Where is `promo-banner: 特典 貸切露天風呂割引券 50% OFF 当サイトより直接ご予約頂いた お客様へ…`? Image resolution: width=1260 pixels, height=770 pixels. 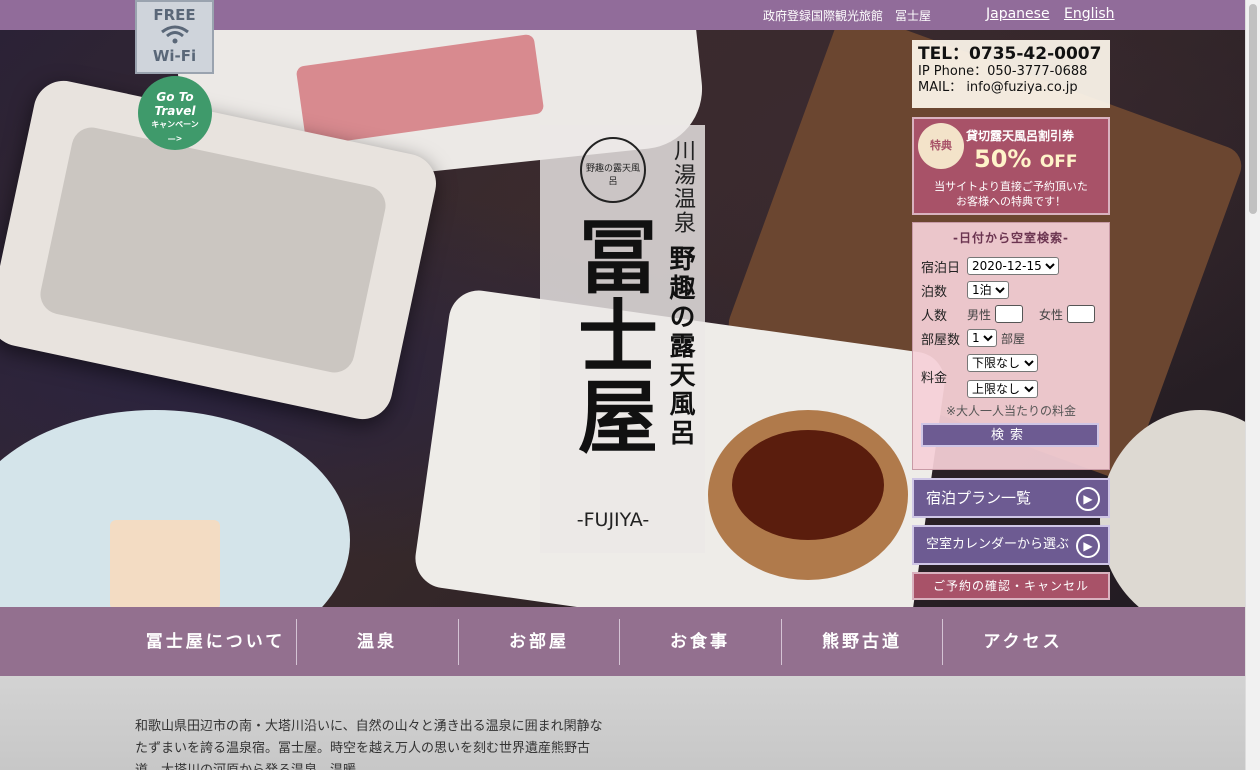
promo-banner: 特典 貸切露天風呂割引券 50% OFF 当サイトより直接ご予約頂いた お客様へ… is located at coordinates (1011, 166).